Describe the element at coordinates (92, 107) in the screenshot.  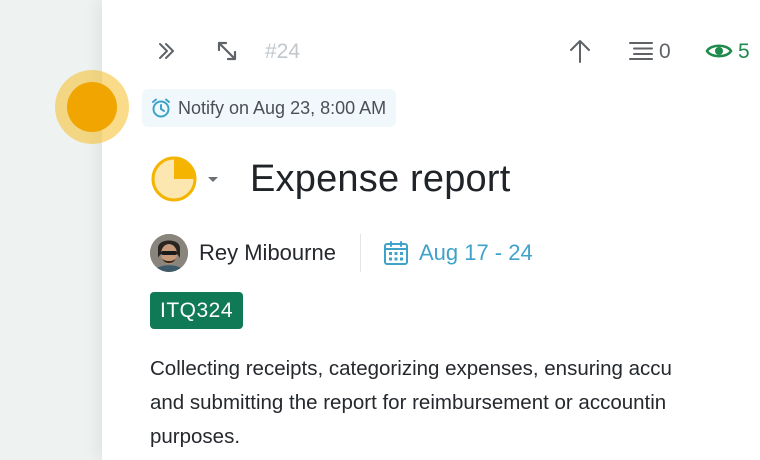
I see `cursor-dot` at that location.